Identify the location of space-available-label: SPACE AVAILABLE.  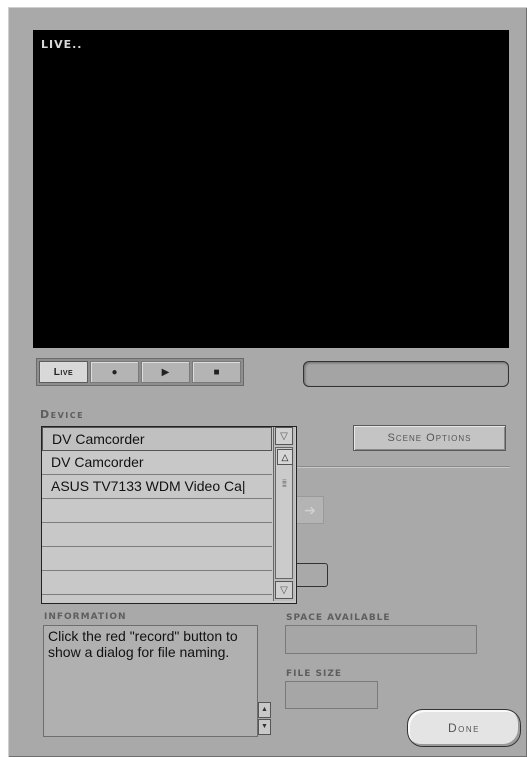
(338, 618).